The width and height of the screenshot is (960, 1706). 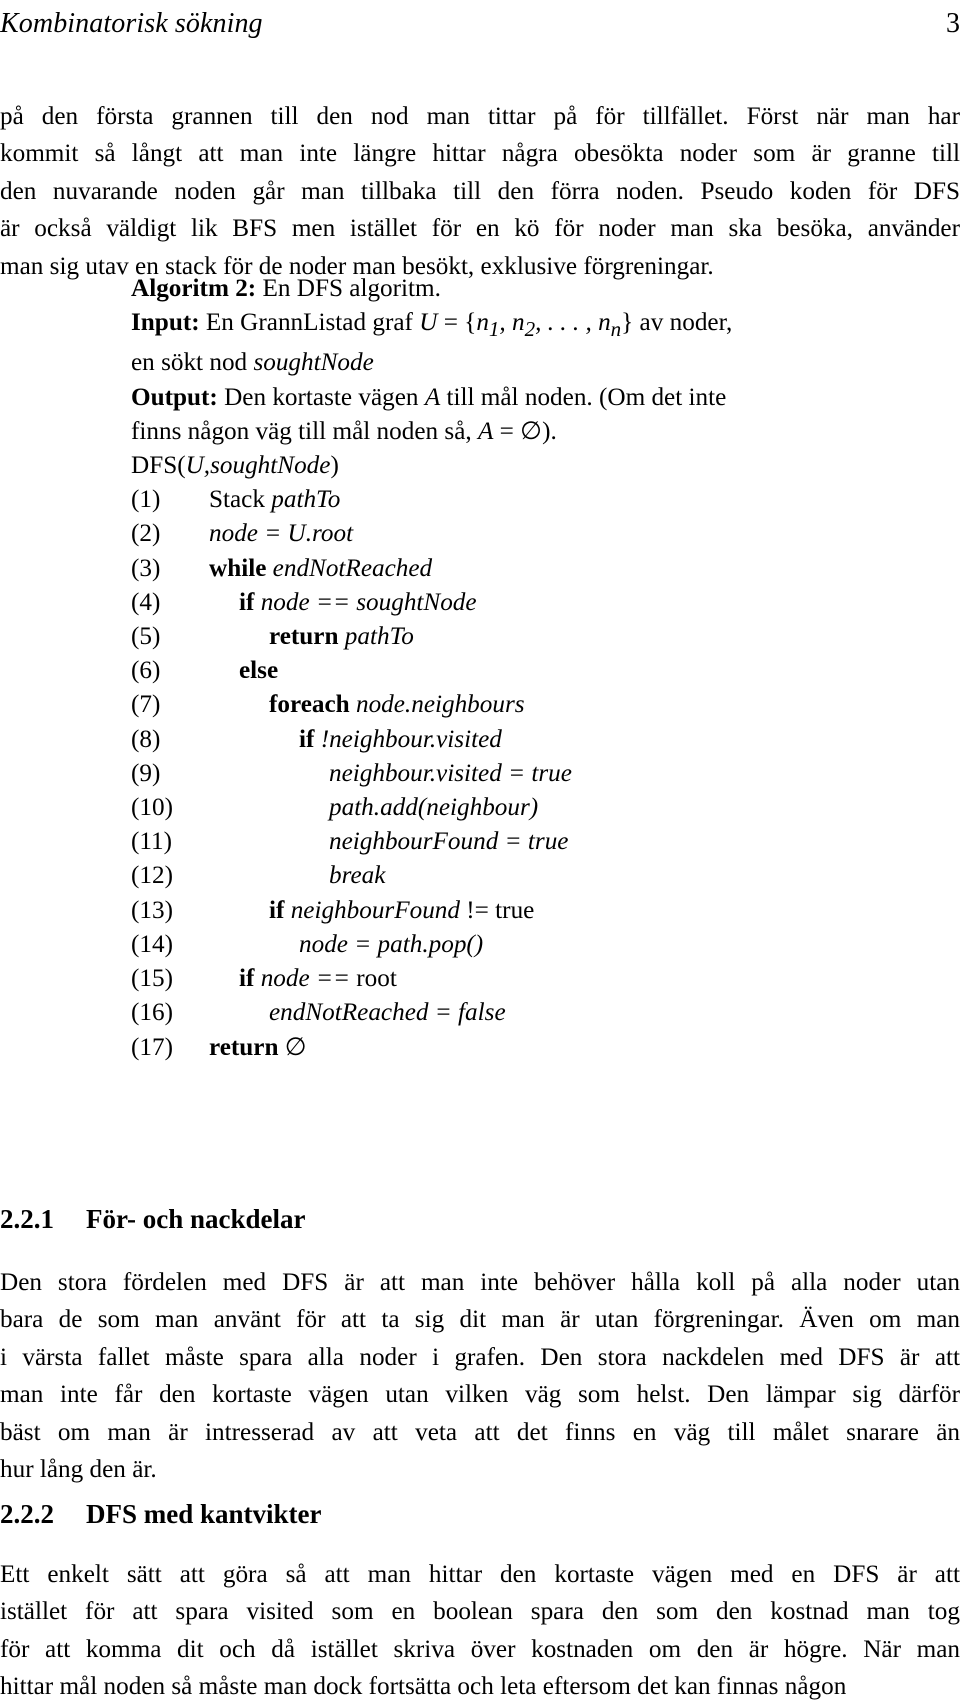 What do you see at coordinates (573, 323) in the screenshot?
I see `algorithm-input-dots: , . . . , n` at bounding box center [573, 323].